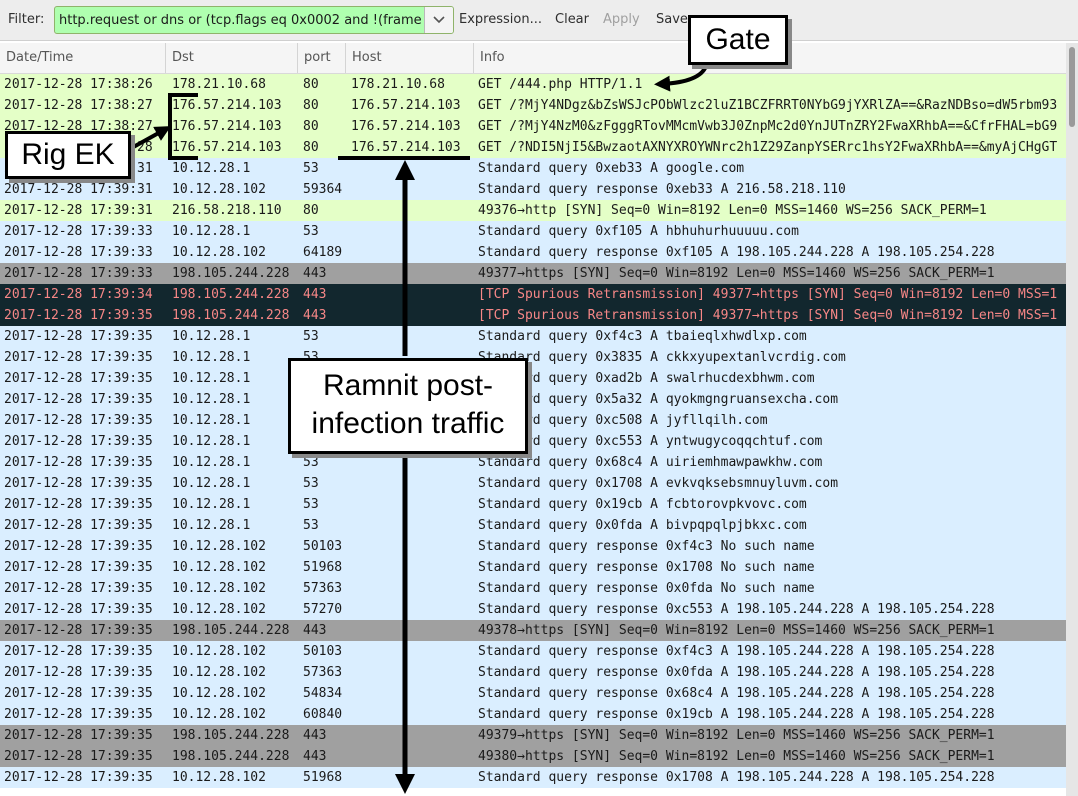 Image resolution: width=1078 pixels, height=796 pixels. I want to click on column-header-dst: Dst, so click(232, 58).